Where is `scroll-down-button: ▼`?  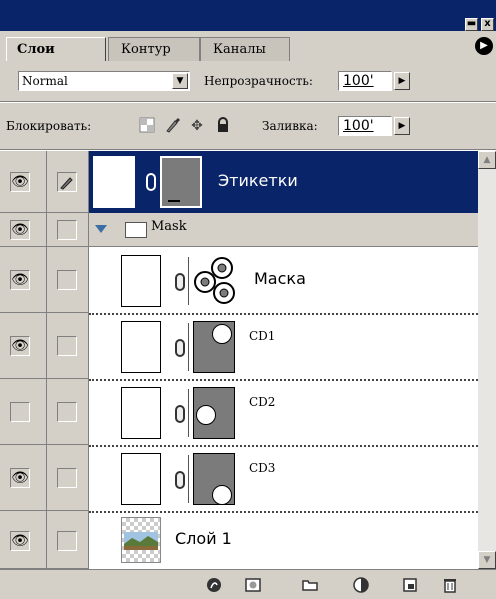
scroll-down-button: ▼ is located at coordinates (487, 560).